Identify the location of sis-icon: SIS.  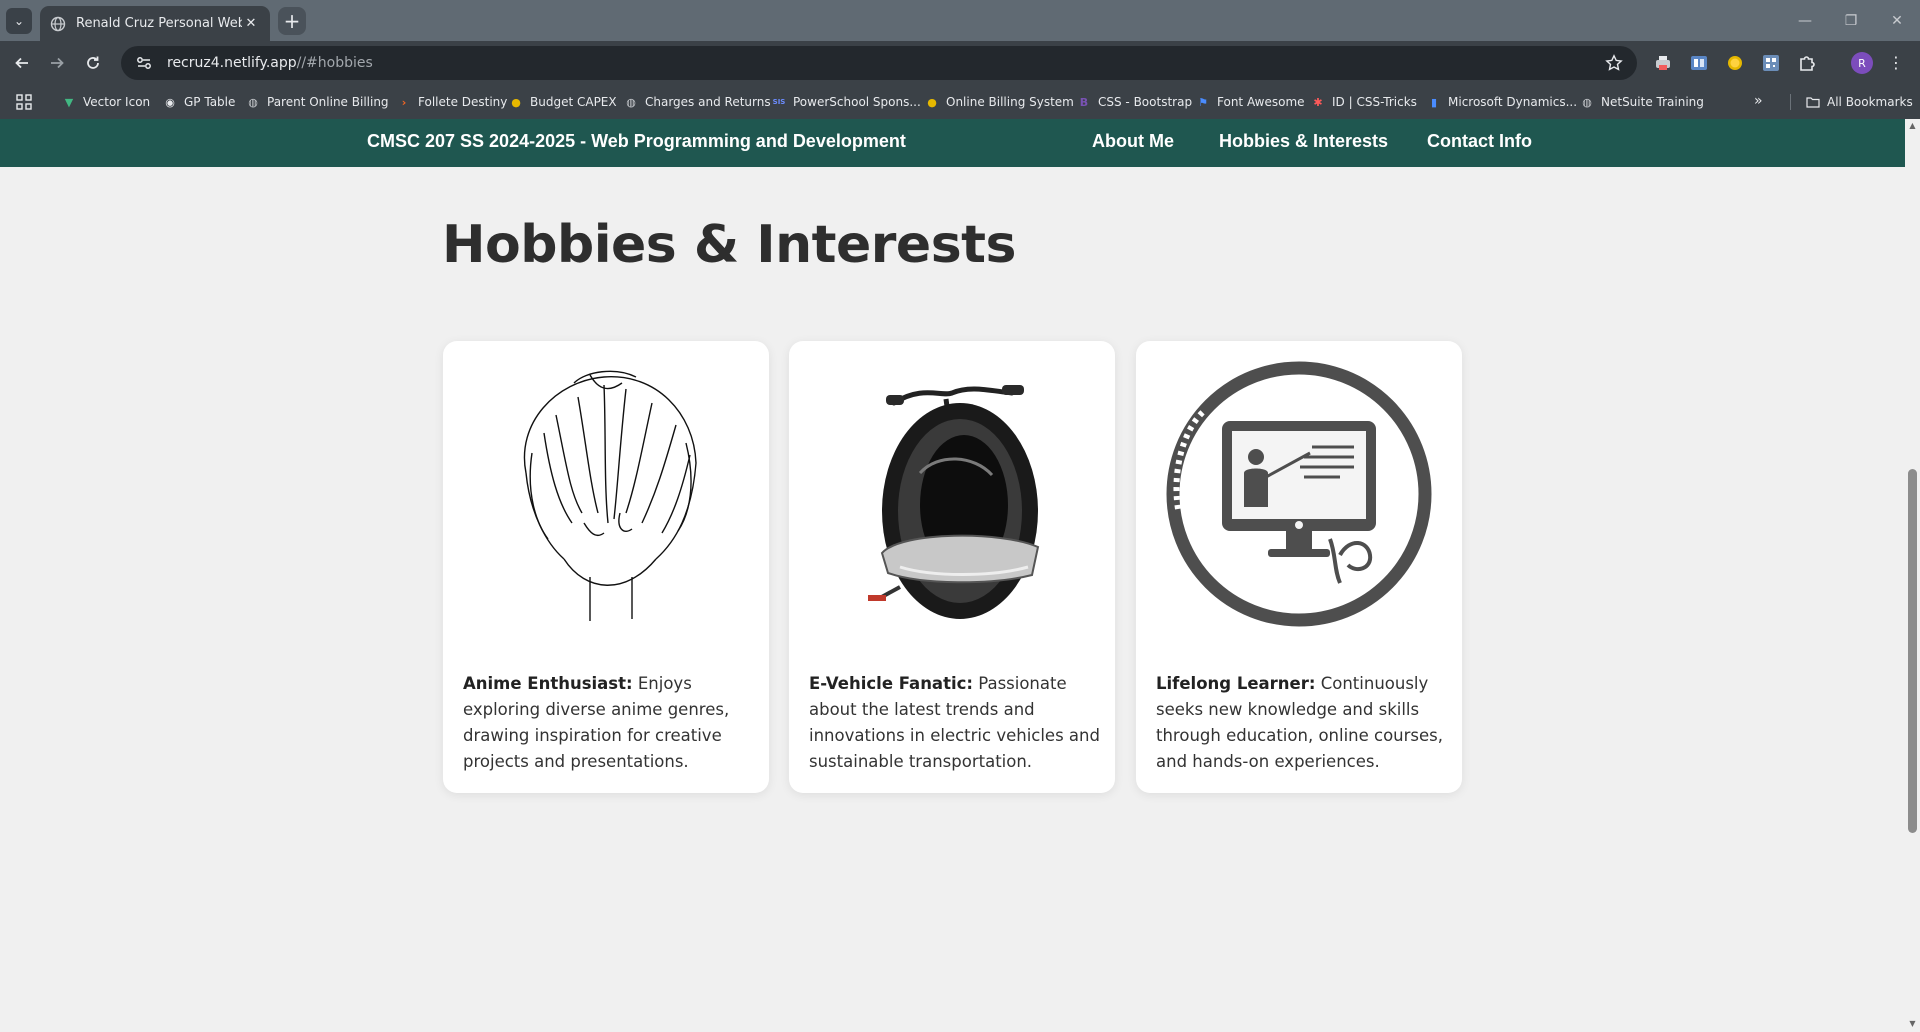
(779, 102).